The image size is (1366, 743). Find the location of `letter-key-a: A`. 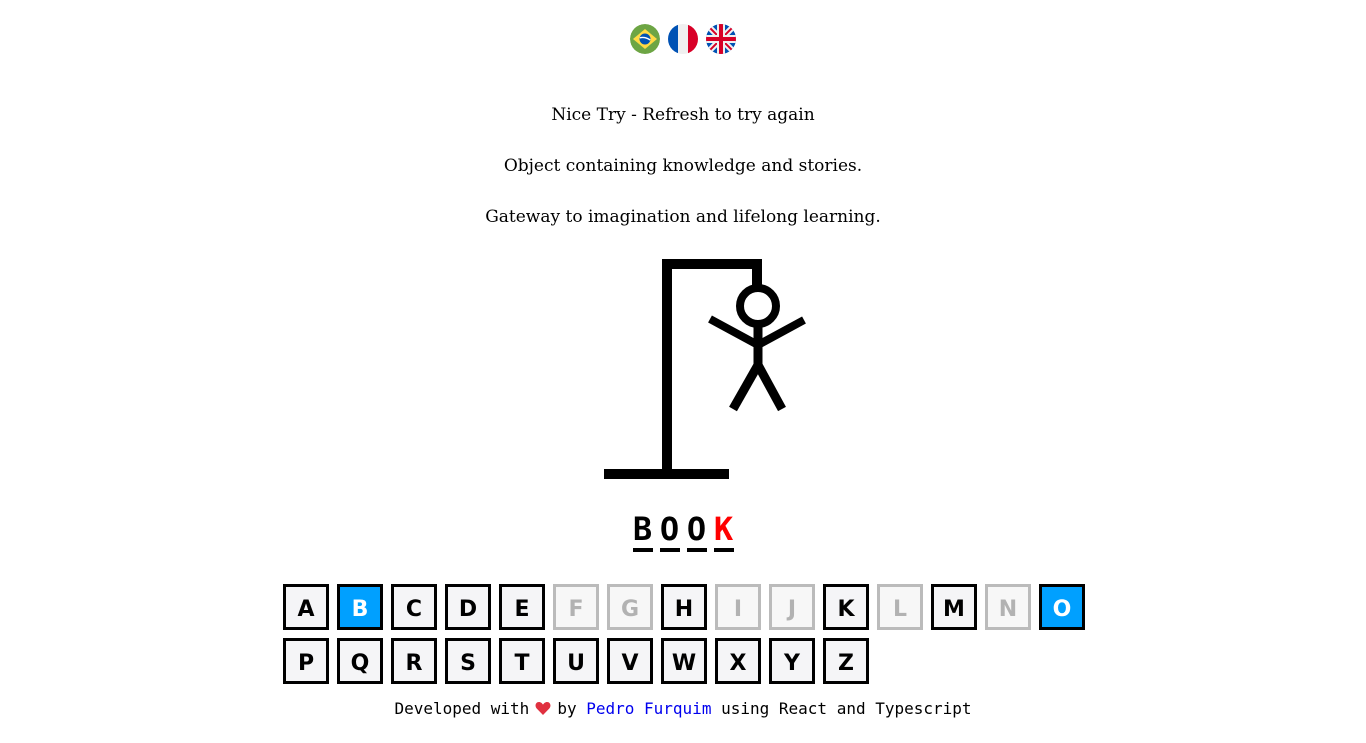

letter-key-a: A is located at coordinates (306, 607).